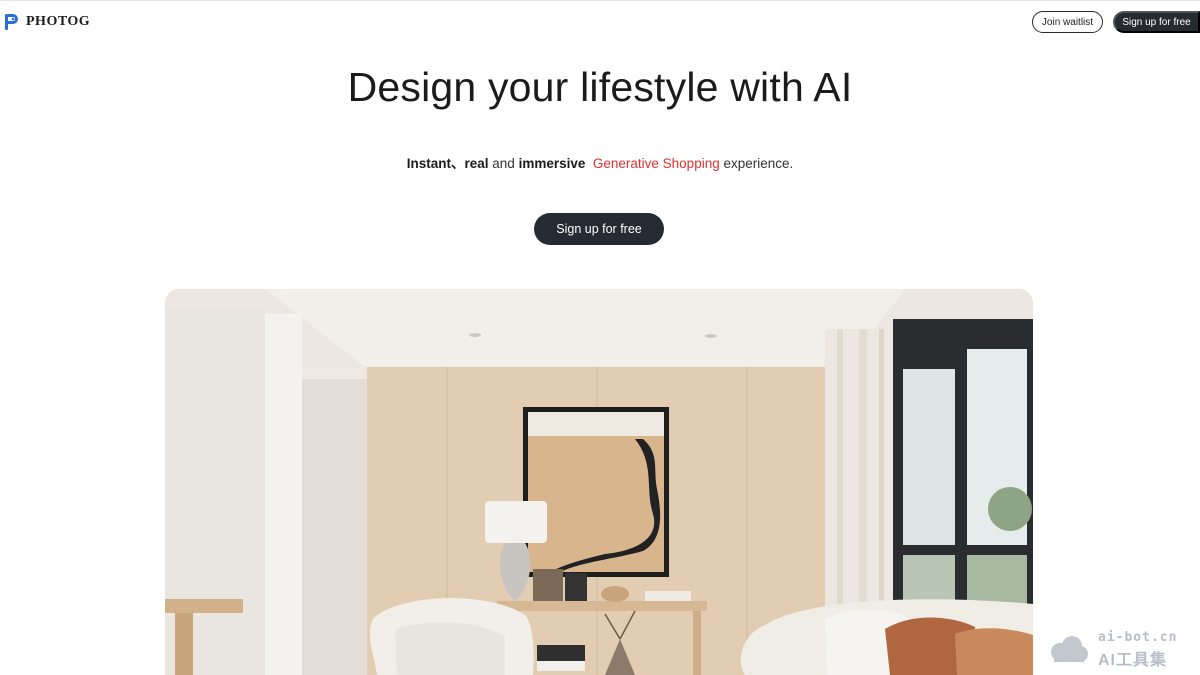 Image resolution: width=1200 pixels, height=675 pixels. What do you see at coordinates (656, 163) in the screenshot?
I see `subtitle-generative-shopping: Generative Shopping` at bounding box center [656, 163].